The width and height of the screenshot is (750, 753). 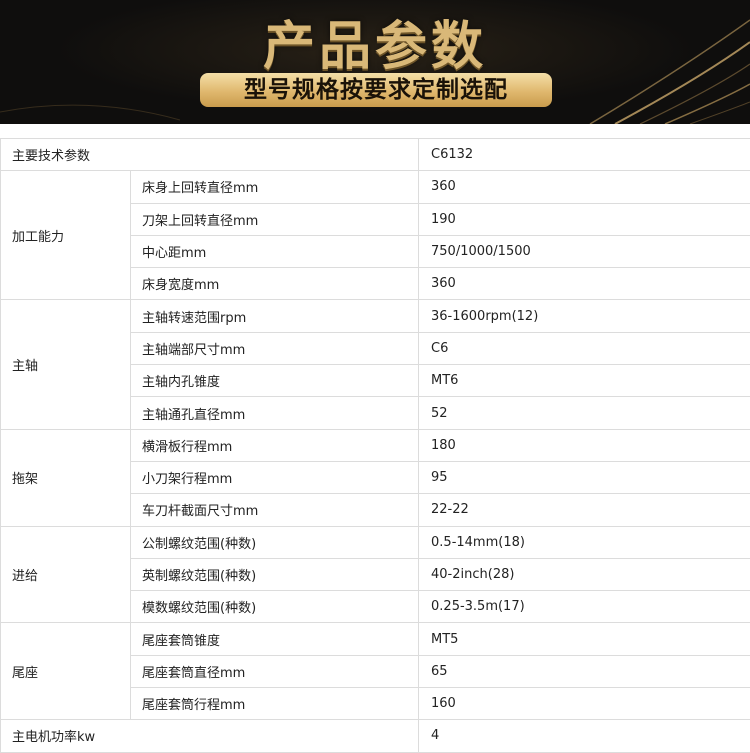 I want to click on table-row: 加工能力 床身上回转直径mm 360, so click(x=375, y=187).